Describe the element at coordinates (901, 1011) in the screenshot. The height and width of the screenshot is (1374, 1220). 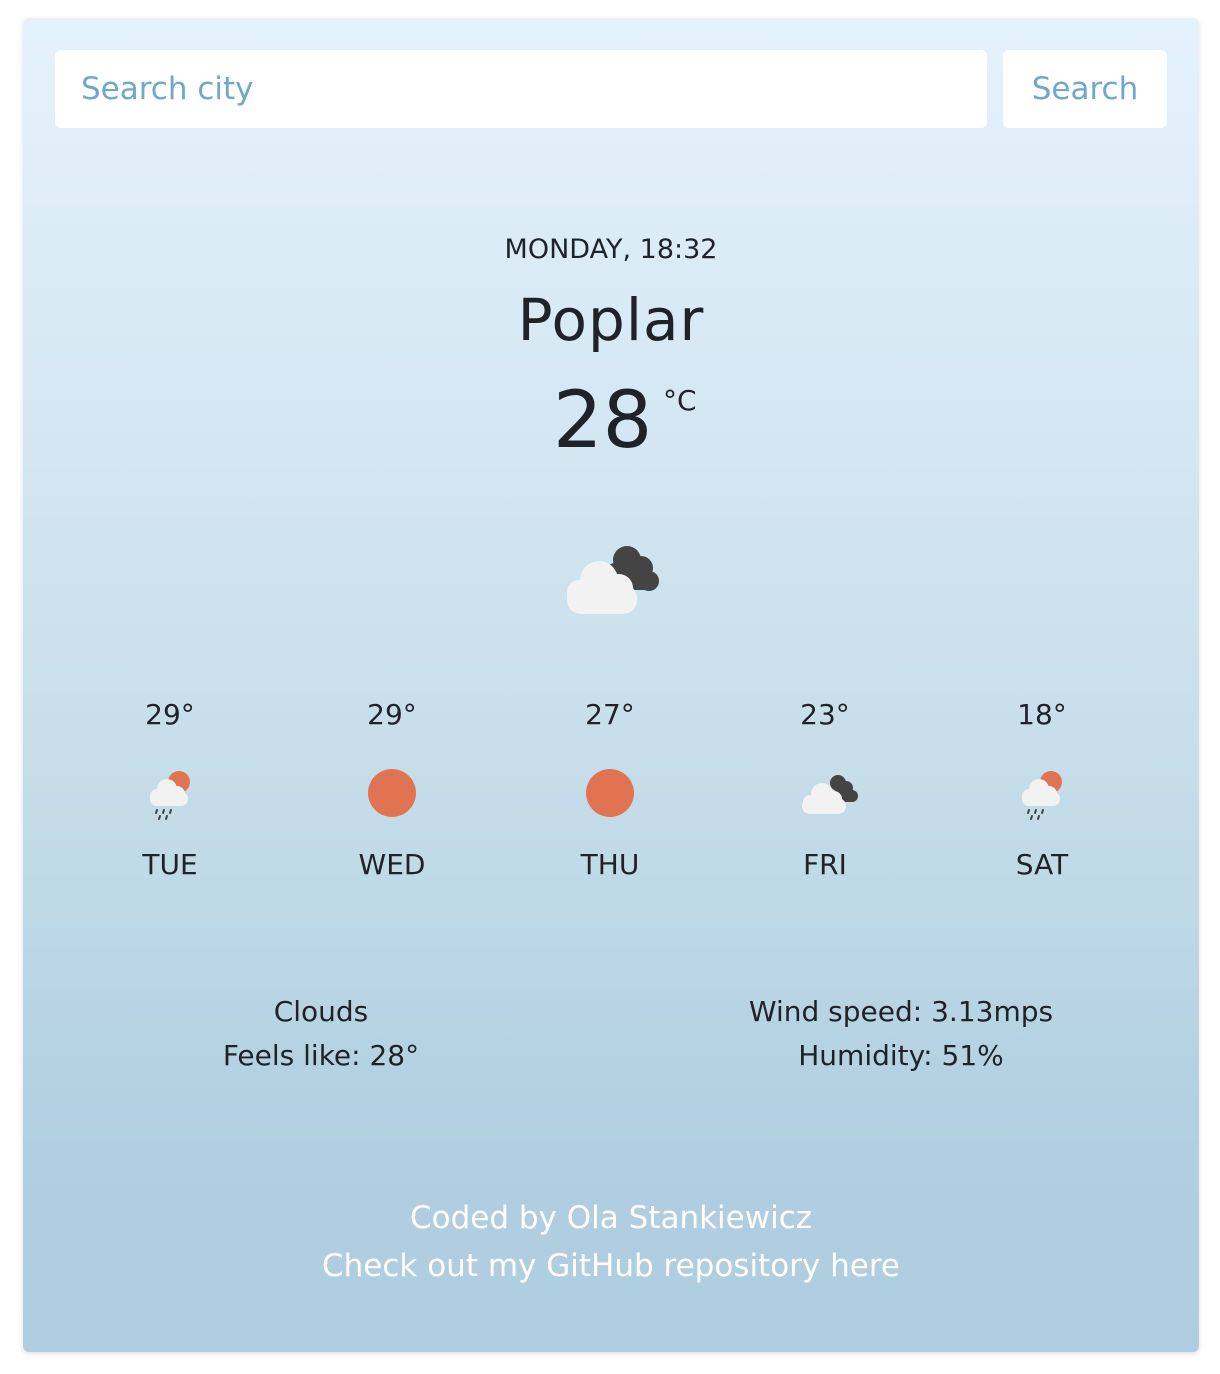
I see `wind-speed: Wind speed: 3.13mps` at that location.